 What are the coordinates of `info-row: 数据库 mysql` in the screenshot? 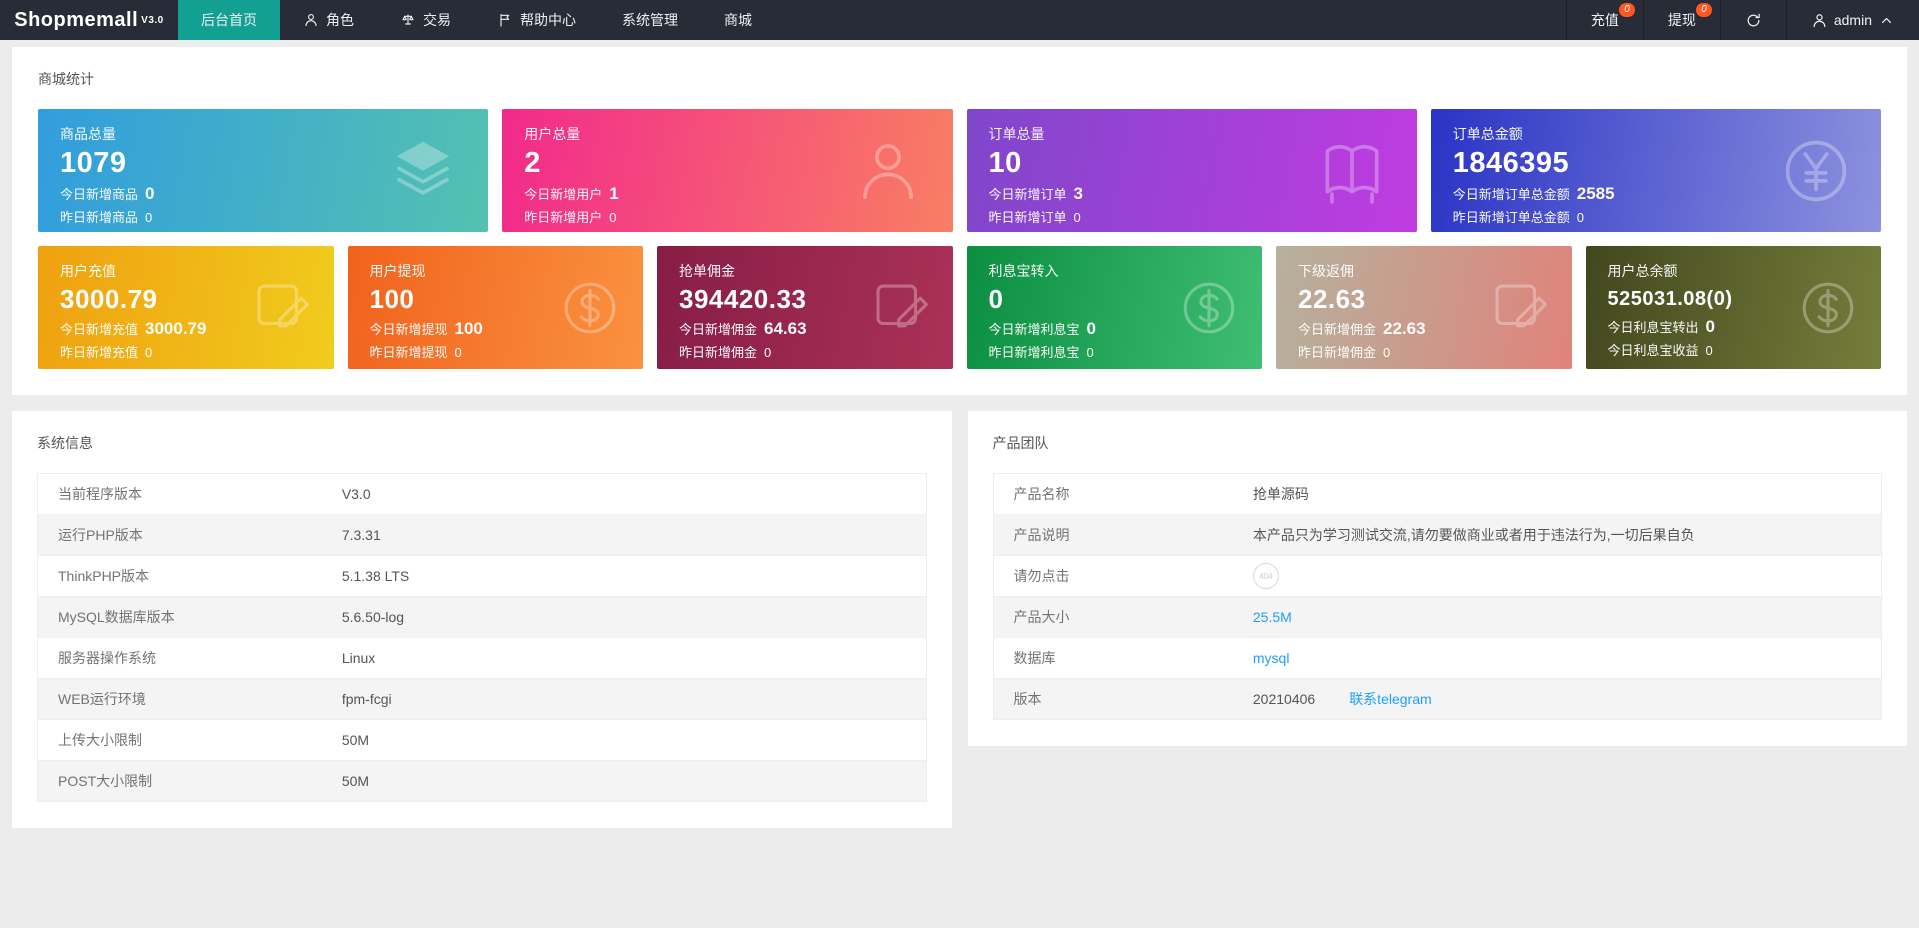 It's located at (1437, 658).